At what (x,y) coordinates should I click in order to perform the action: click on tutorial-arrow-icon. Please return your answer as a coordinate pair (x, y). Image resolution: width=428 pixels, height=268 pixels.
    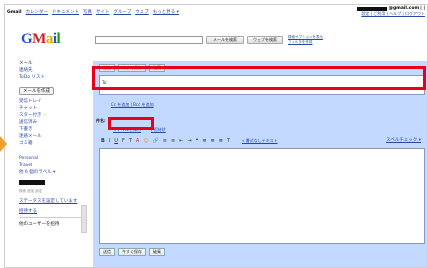
    Looking at the image, I should click on (3, 144).